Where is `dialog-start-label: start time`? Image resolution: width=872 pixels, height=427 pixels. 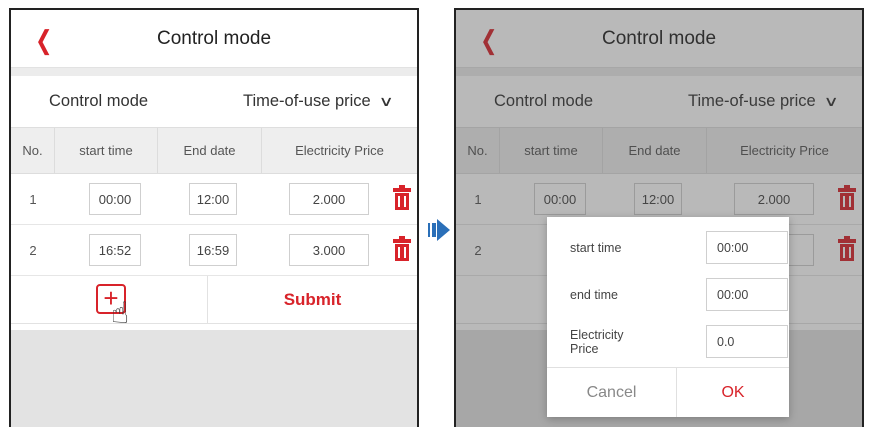 dialog-start-label: start time is located at coordinates (596, 247).